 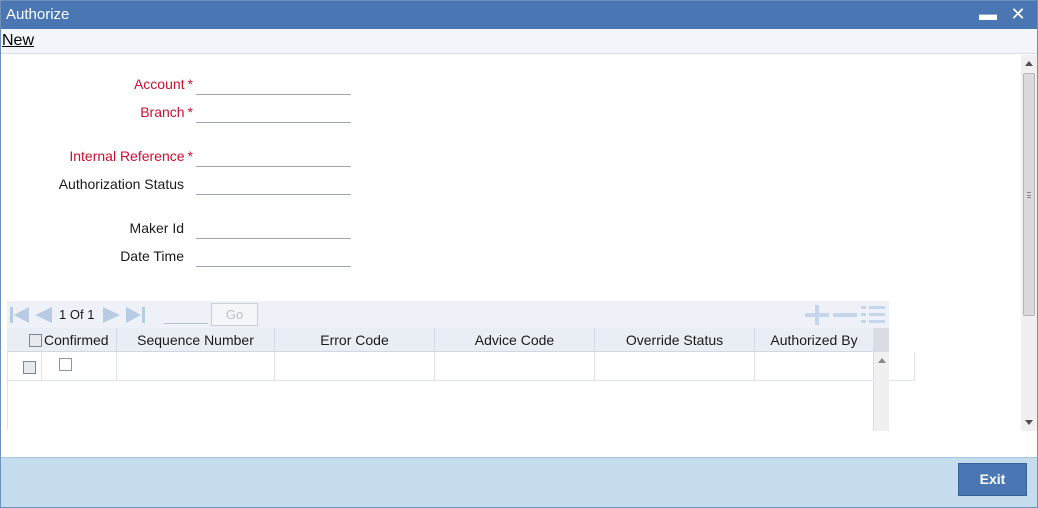 I want to click on override-status-cell, so click(x=675, y=366).